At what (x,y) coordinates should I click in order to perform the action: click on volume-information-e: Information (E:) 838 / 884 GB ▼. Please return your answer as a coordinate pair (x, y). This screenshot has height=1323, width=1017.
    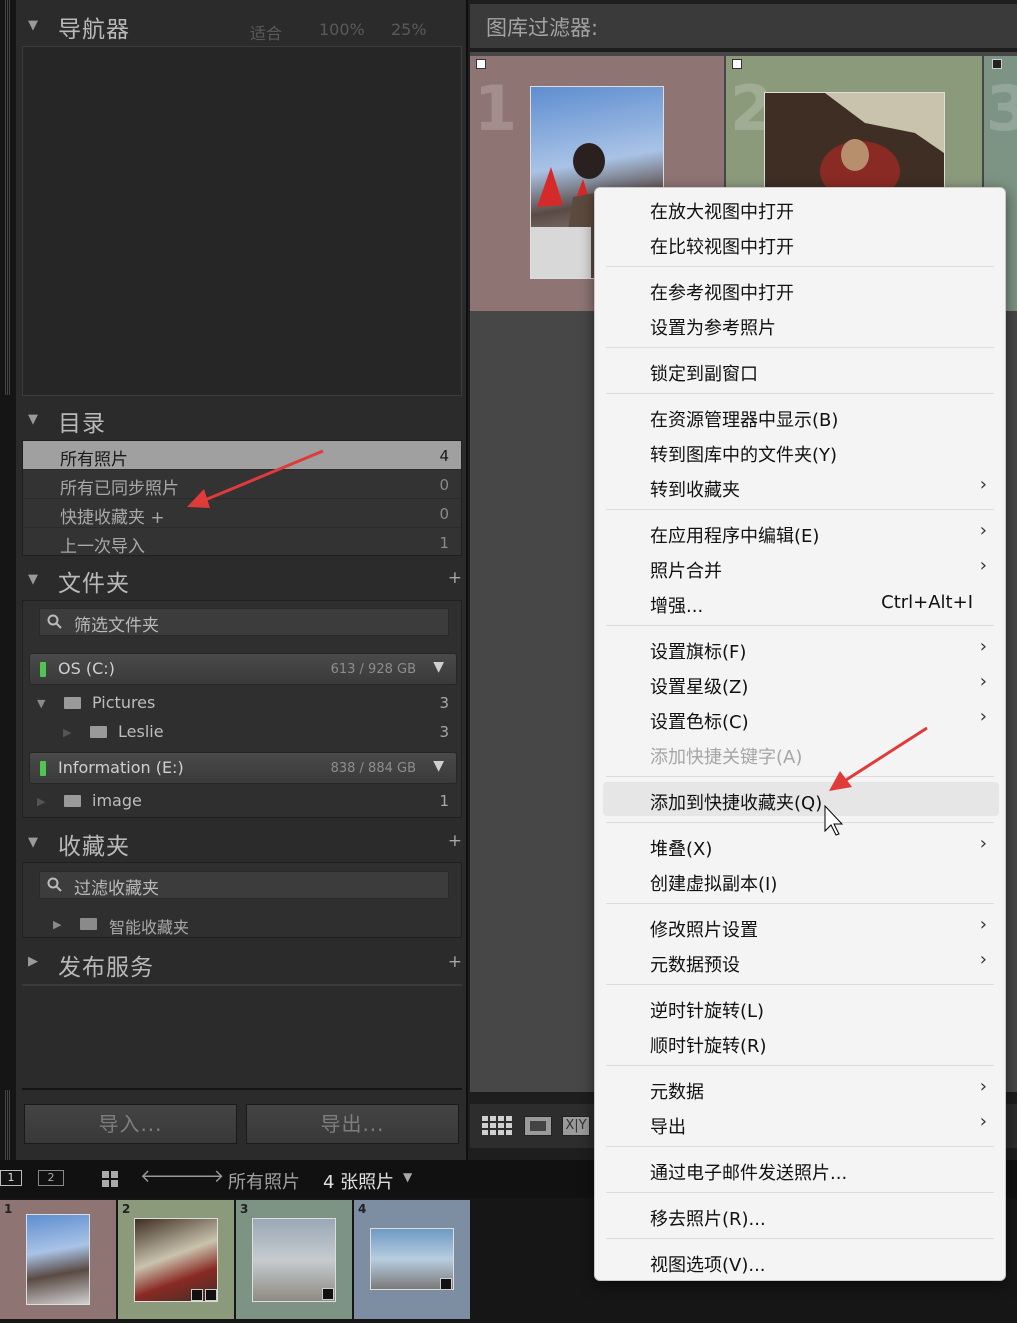
    Looking at the image, I should click on (243, 768).